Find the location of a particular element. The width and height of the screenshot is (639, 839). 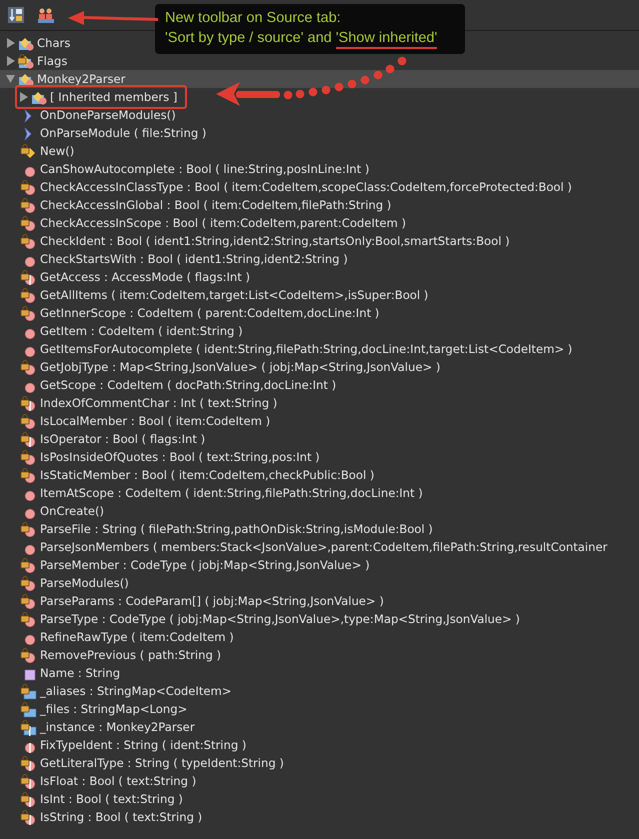

people-icon is located at coordinates (46, 15).